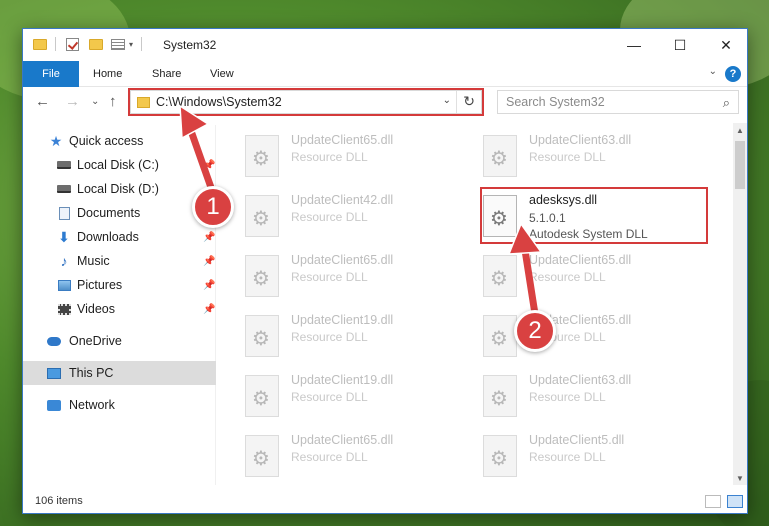  What do you see at coordinates (95, 341) in the screenshot?
I see `sidebar-item-label: OneDrive` at bounding box center [95, 341].